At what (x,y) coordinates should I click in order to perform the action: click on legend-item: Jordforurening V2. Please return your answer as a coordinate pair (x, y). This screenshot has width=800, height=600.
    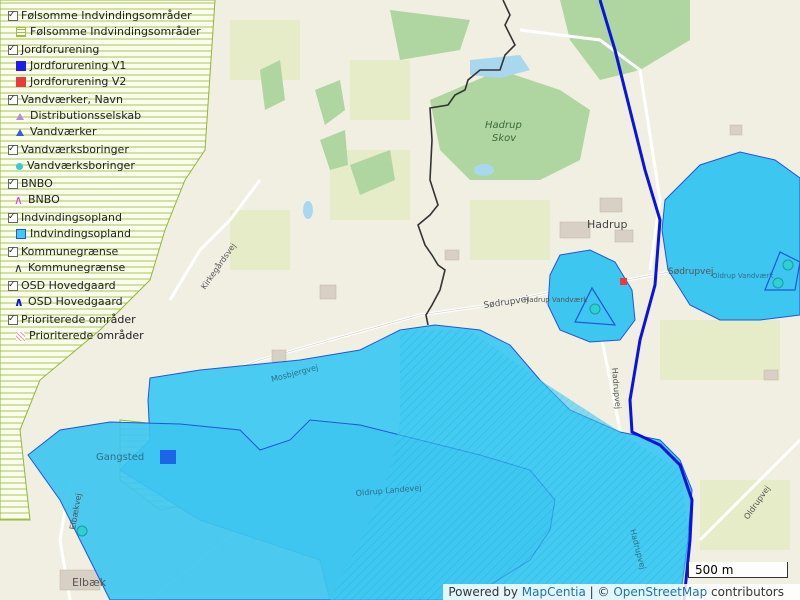
    Looking at the image, I should click on (96, 82).